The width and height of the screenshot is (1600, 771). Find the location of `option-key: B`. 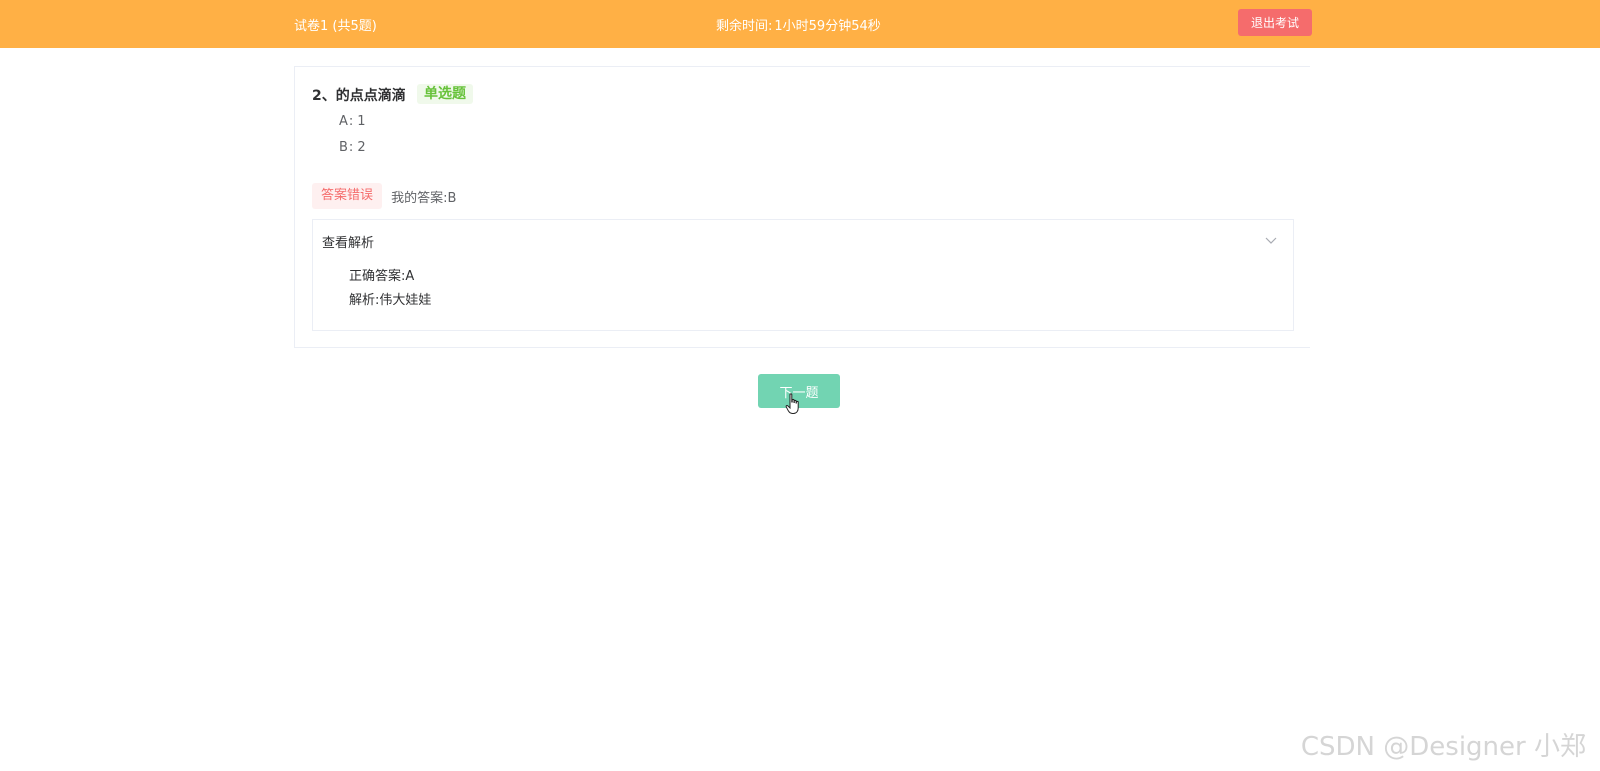

option-key: B is located at coordinates (343, 147).